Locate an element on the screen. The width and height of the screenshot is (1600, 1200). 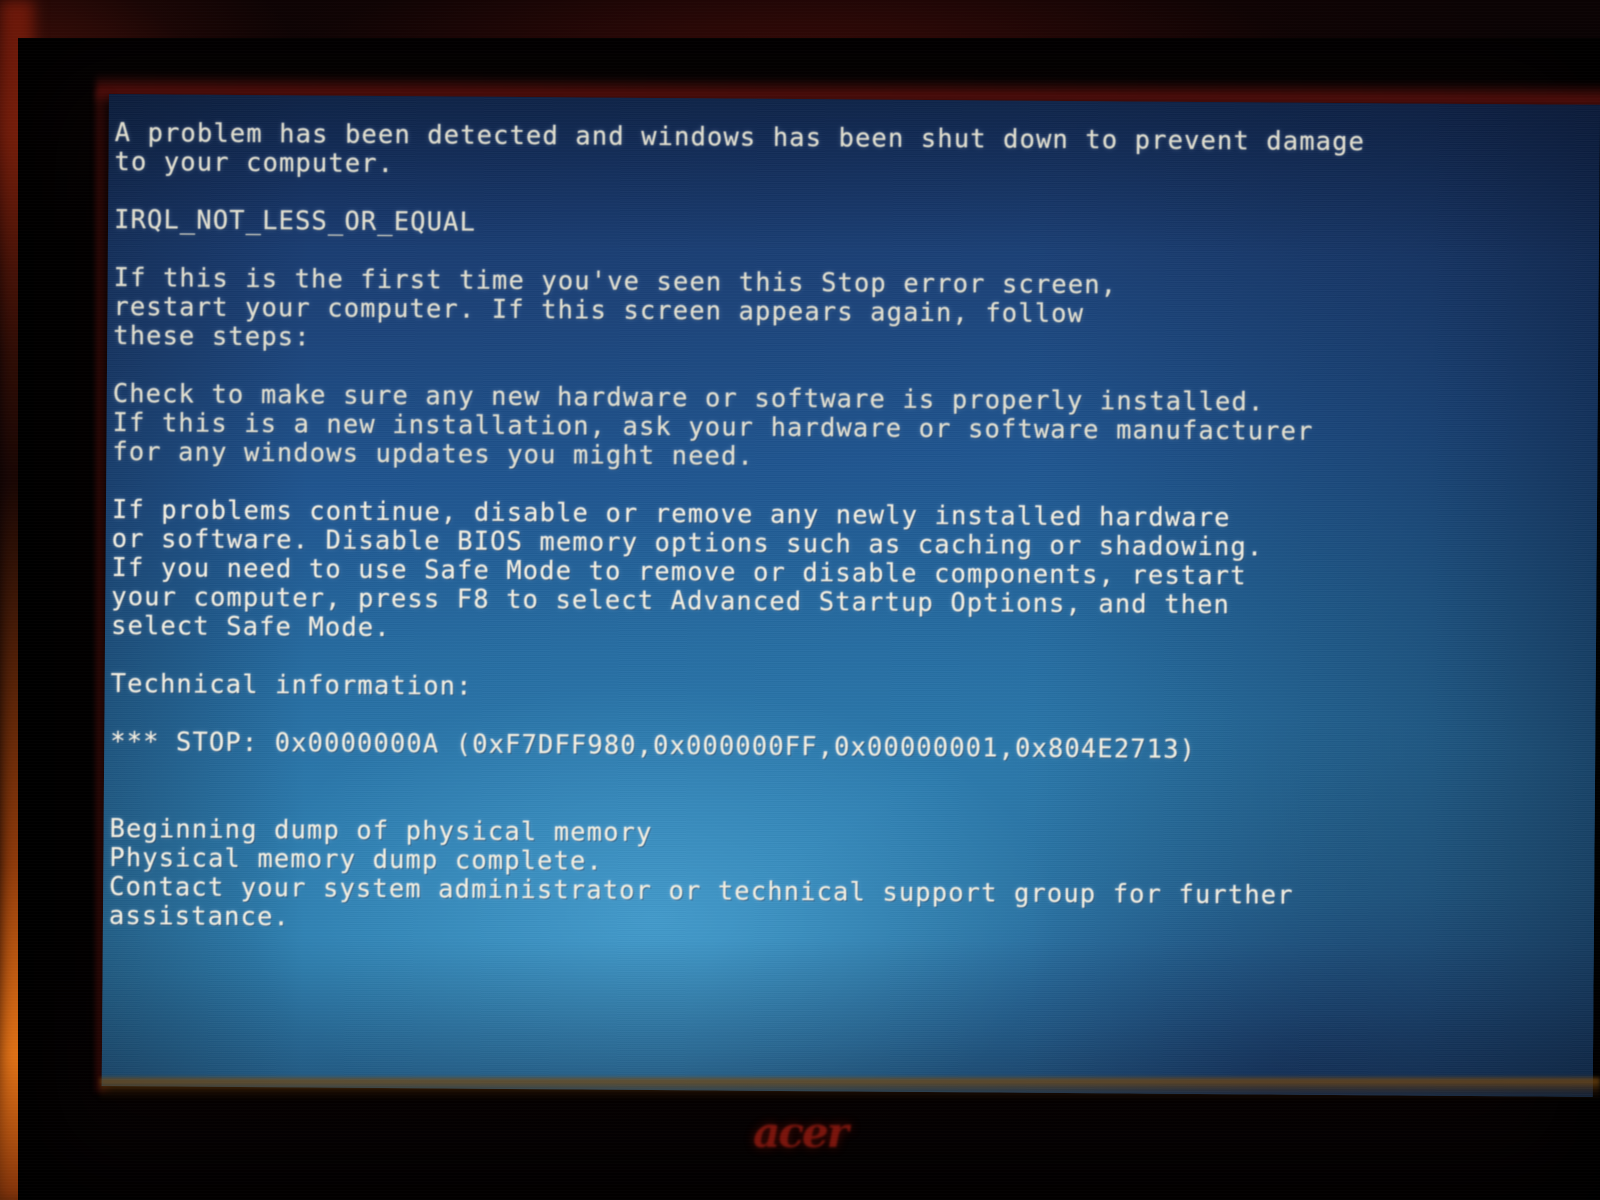
acer-brand-logo: acer is located at coordinates (801, 1132).